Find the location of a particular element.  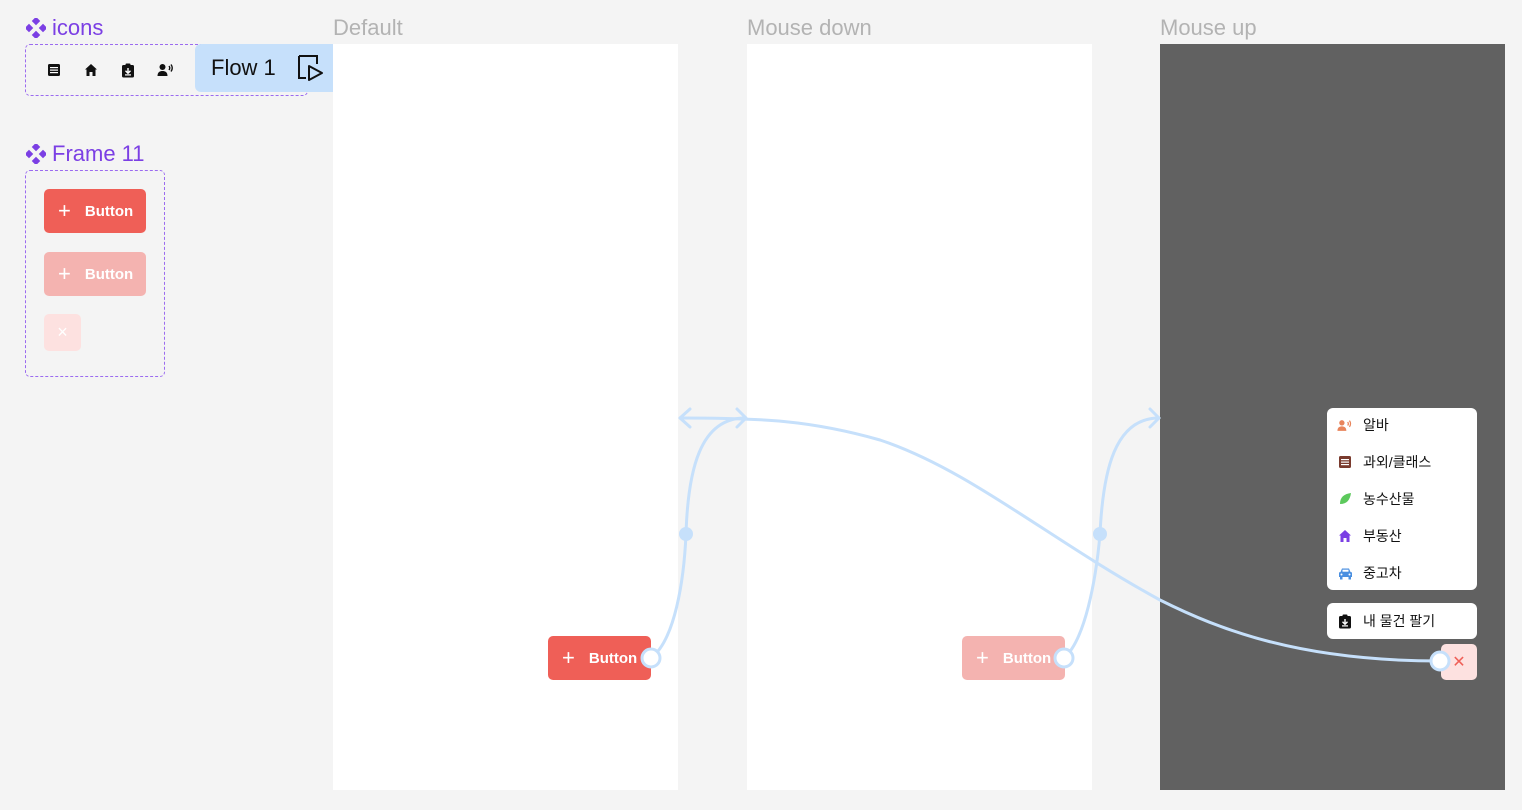

menu-item-real-estate: 부동산 is located at coordinates (1369, 536).